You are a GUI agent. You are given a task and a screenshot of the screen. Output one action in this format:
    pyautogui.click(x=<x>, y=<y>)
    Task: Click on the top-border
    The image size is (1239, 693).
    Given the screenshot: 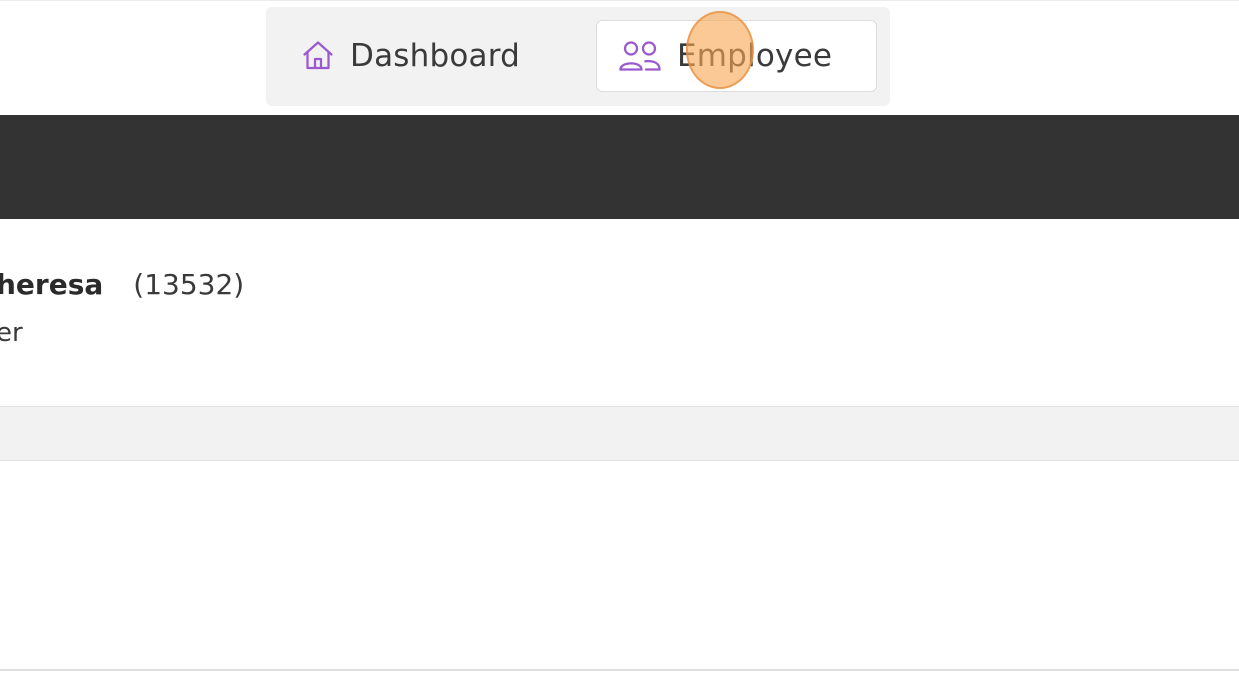 What is the action you would take?
    pyautogui.click(x=619, y=0)
    